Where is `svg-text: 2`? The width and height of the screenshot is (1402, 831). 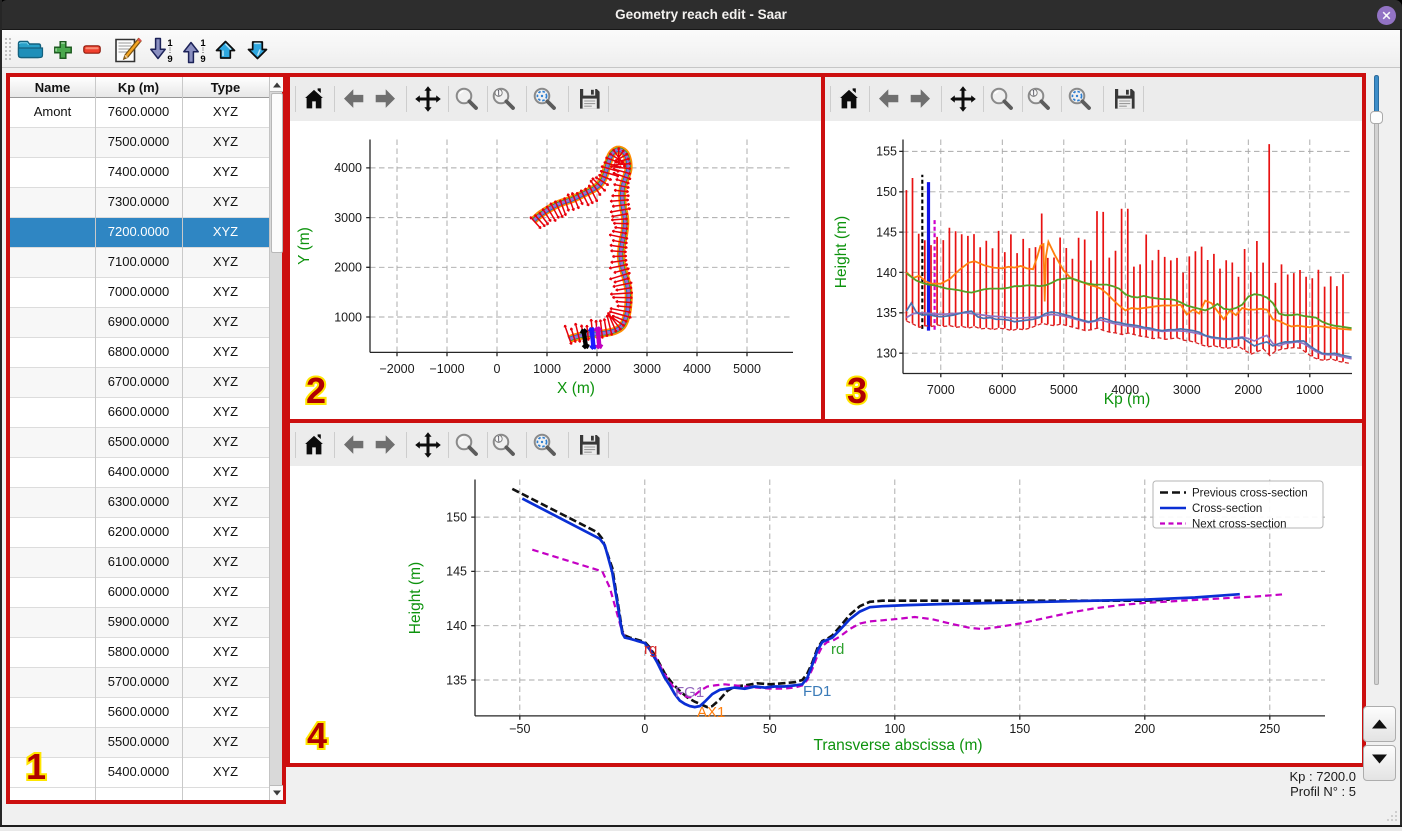 svg-text: 2 is located at coordinates (316, 390).